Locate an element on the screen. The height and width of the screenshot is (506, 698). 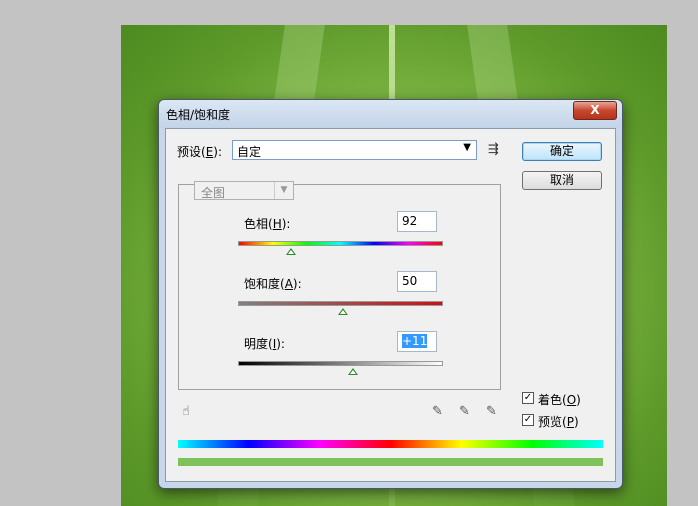
preview-label-suffix: ) is located at coordinates (576, 422).